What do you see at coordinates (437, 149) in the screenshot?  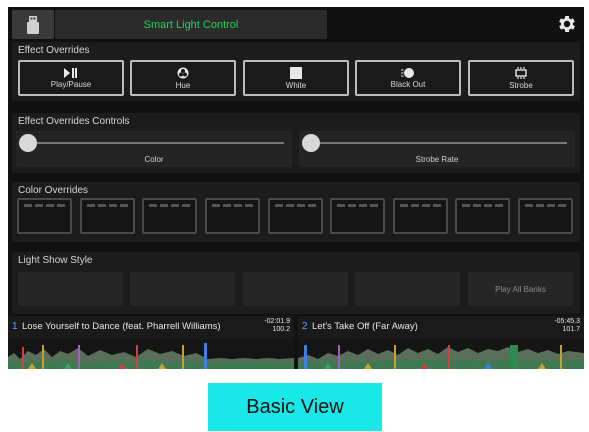 I see `strobe-rate-slider: Strobe Rate` at bounding box center [437, 149].